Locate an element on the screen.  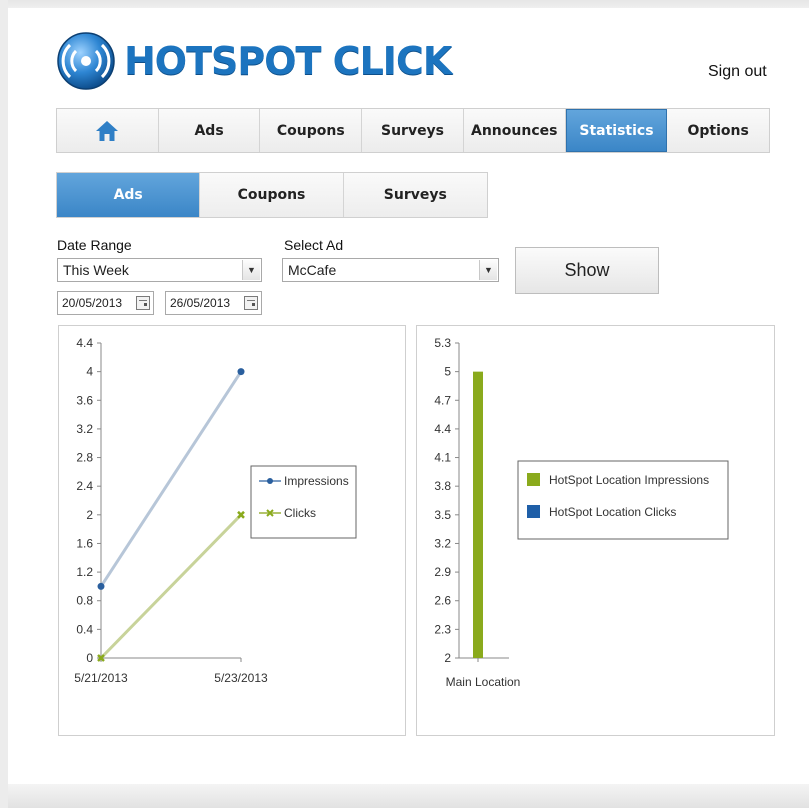
end-date-field: 26/05/2013 is located at coordinates (213, 303).